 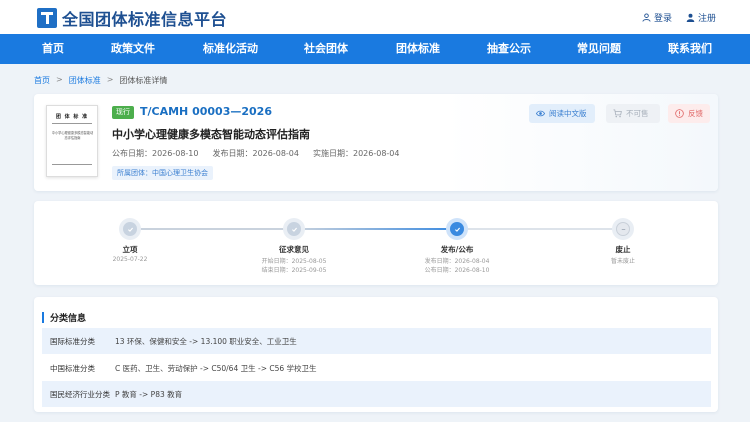 I want to click on nav-home: 首页, so click(x=53, y=49).